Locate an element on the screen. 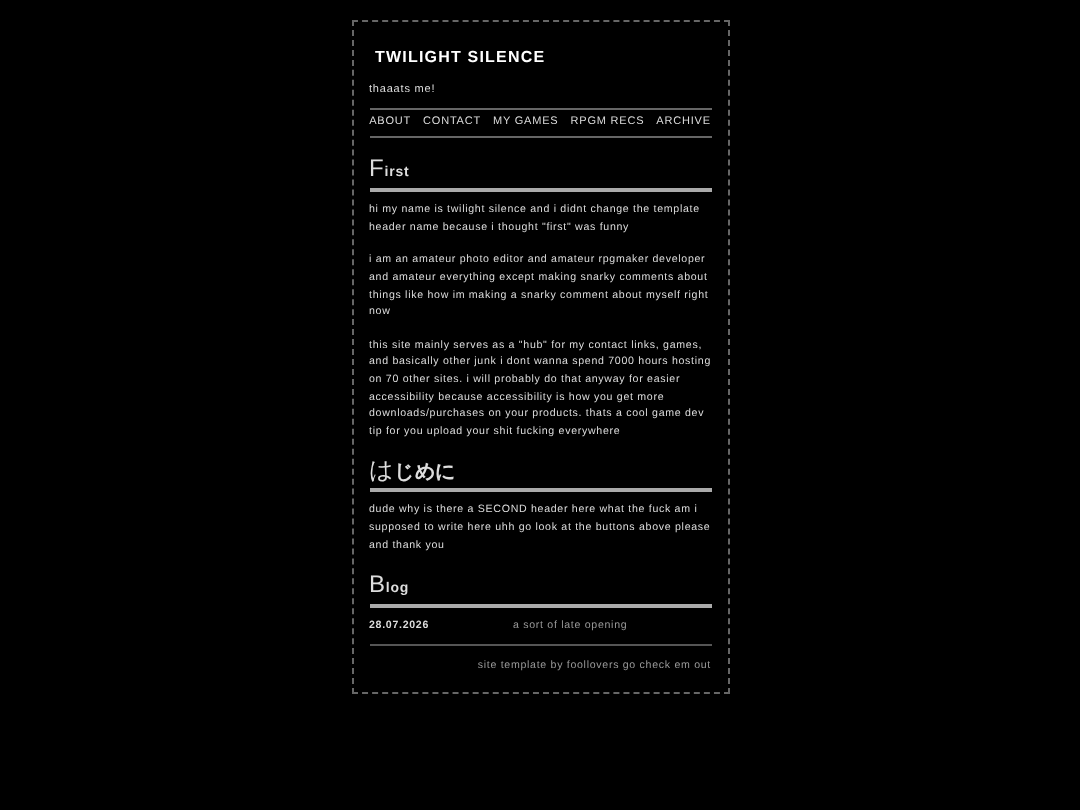 This screenshot has width=1080, height=810. section-heading: First is located at coordinates (540, 174).